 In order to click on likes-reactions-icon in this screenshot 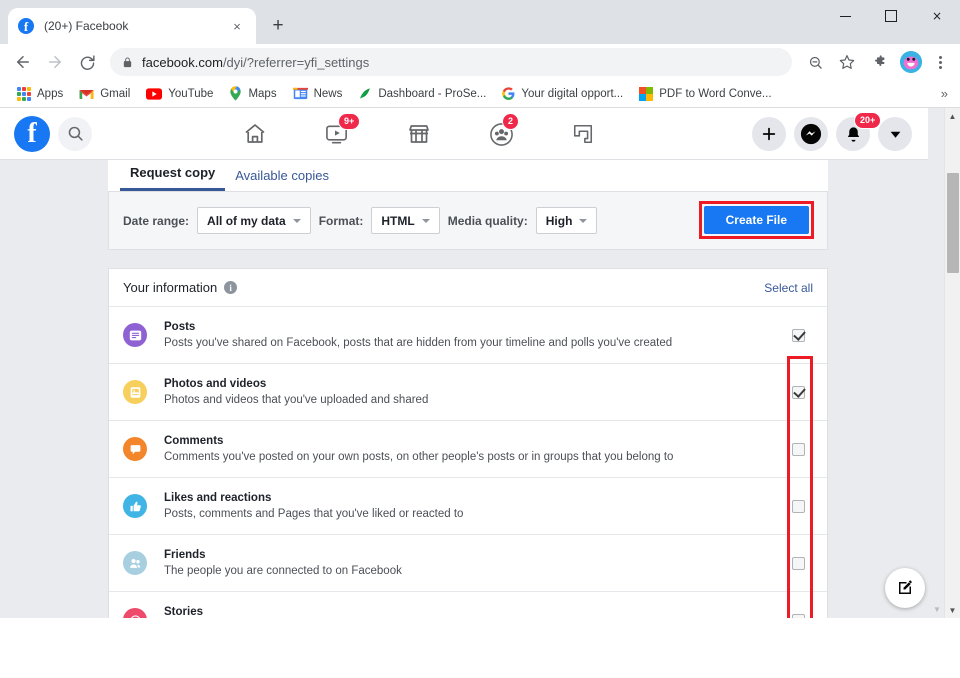, I will do `click(135, 506)`.